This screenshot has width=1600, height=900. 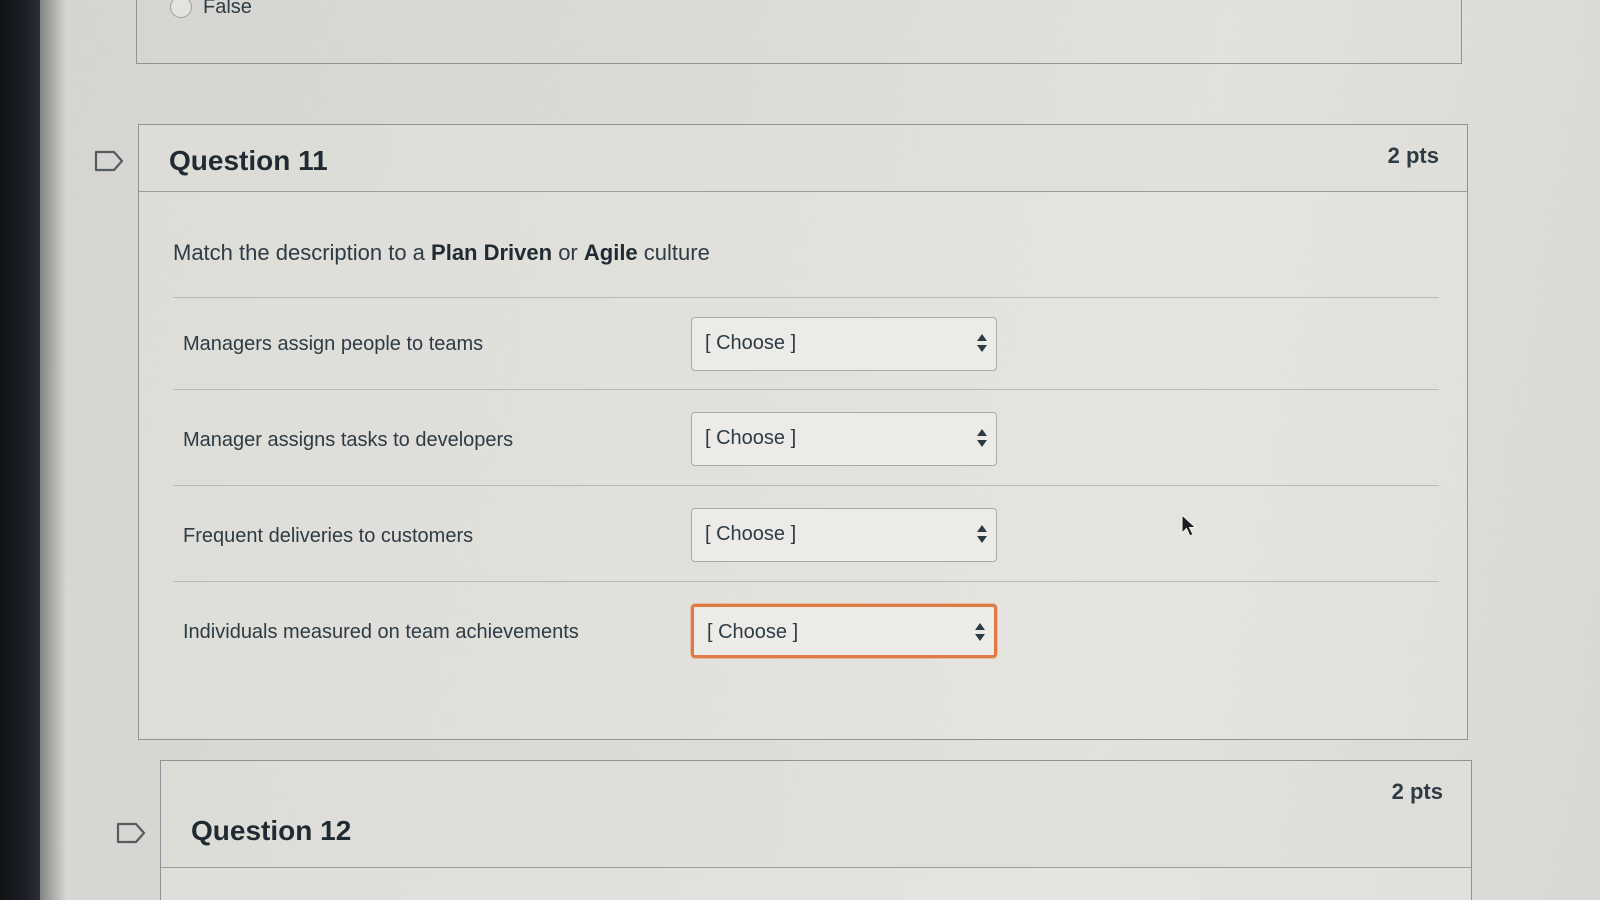 What do you see at coordinates (302, 252) in the screenshot?
I see `prompt-prefix: Match the description to a` at bounding box center [302, 252].